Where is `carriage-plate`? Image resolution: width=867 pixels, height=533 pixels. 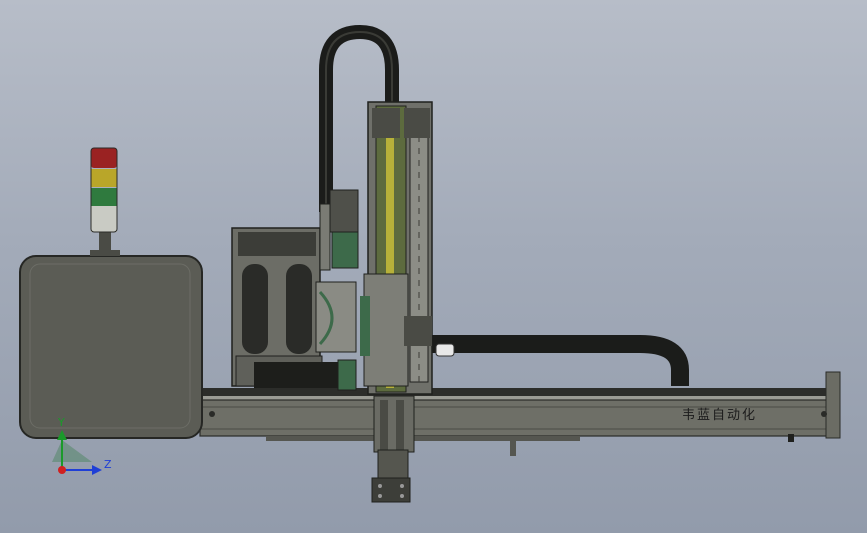 carriage-plate is located at coordinates (386, 330).